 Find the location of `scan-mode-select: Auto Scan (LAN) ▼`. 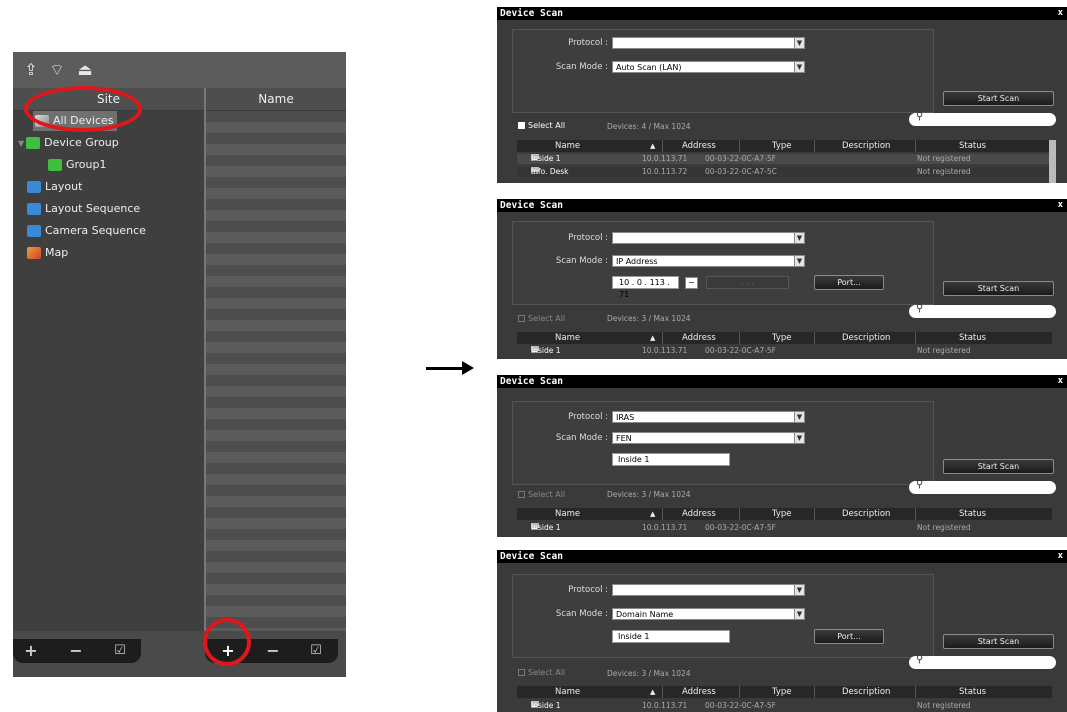

scan-mode-select: Auto Scan (LAN) ▼ is located at coordinates (708, 67).